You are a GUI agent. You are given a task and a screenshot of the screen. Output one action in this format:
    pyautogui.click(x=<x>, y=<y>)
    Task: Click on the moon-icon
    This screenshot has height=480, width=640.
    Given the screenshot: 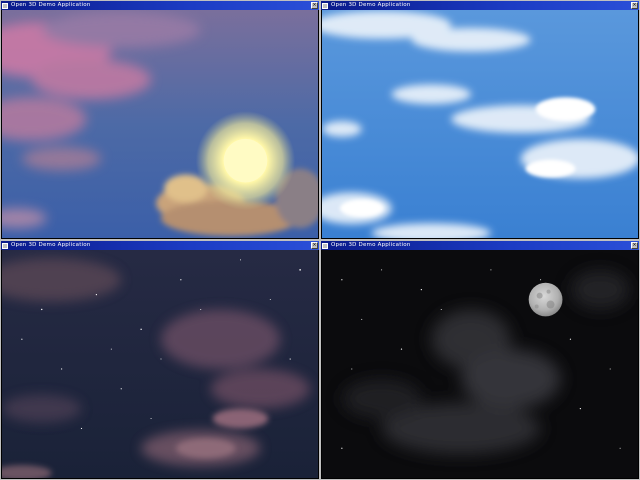 What is the action you would take?
    pyautogui.click(x=545, y=299)
    